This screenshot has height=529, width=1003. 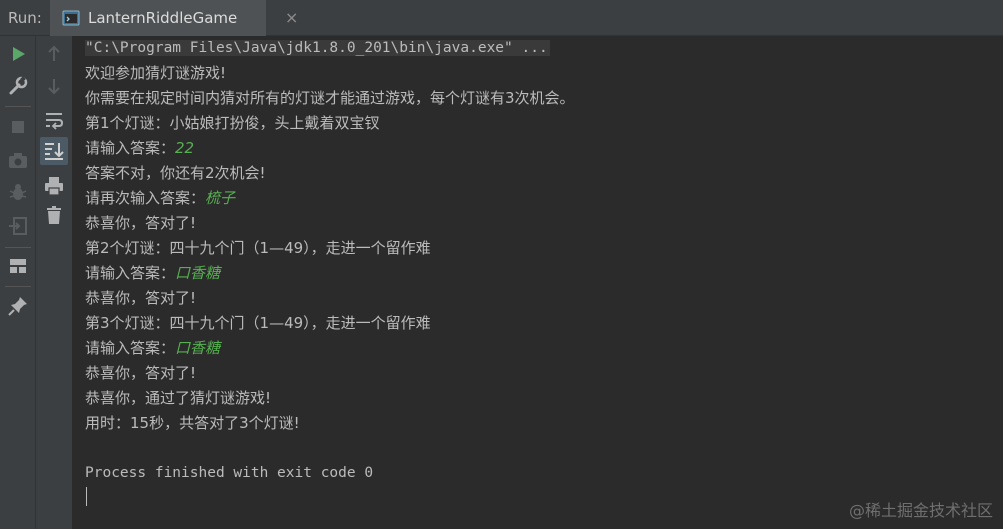 I want to click on layout-icon, so click(x=18, y=266).